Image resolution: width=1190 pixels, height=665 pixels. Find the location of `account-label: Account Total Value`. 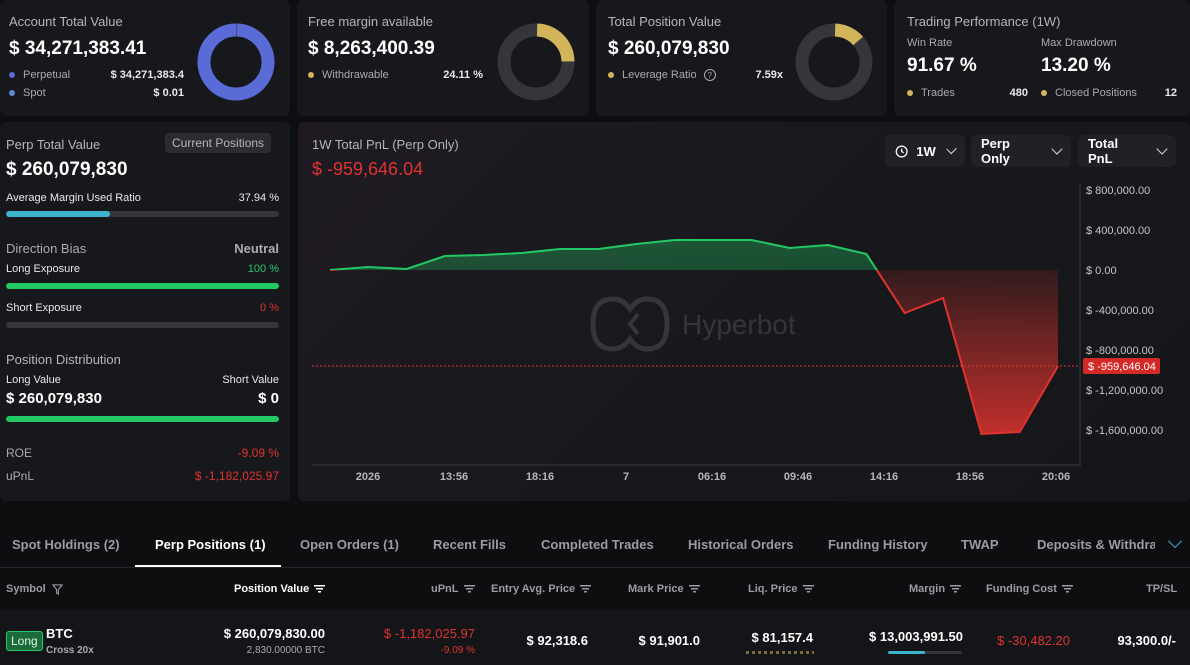

account-label: Account Total Value is located at coordinates (66, 21).